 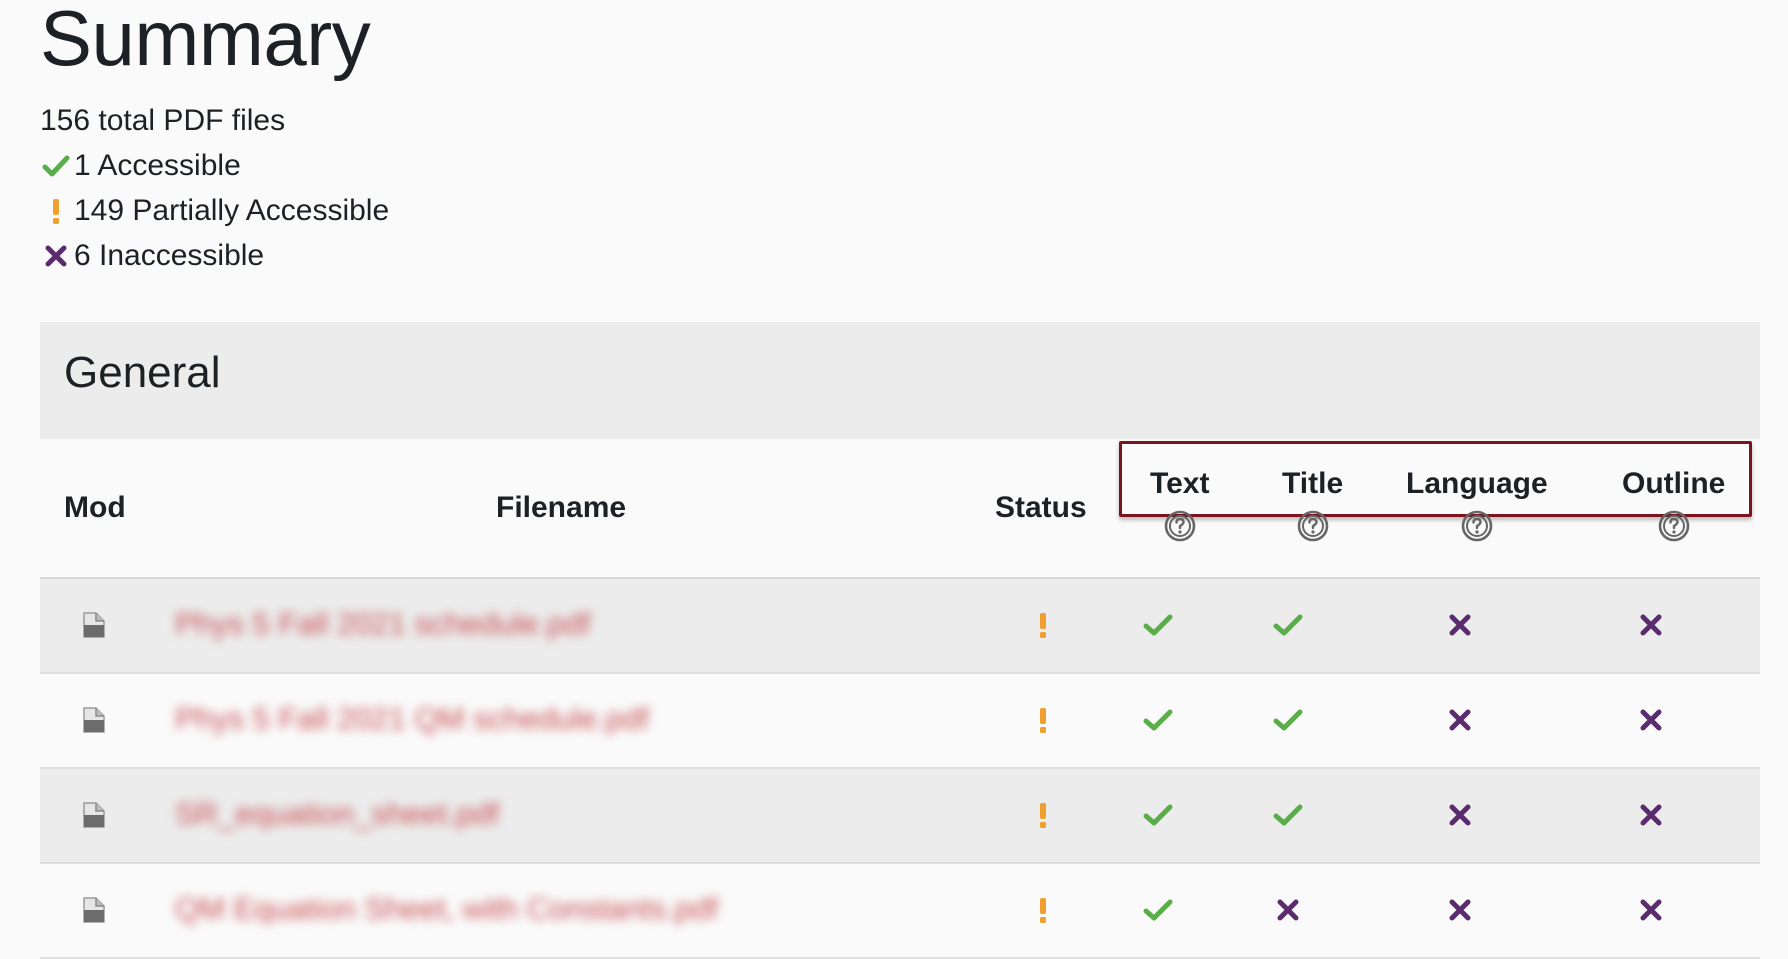 What do you see at coordinates (1477, 483) in the screenshot?
I see `header-language-label: Language` at bounding box center [1477, 483].